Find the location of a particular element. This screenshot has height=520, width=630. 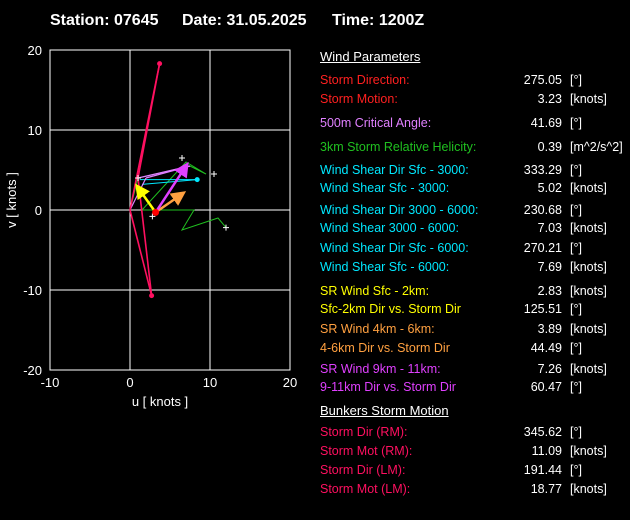

parameter-row: Storm Dir (LM): 191.44 [°] is located at coordinates (475, 471).